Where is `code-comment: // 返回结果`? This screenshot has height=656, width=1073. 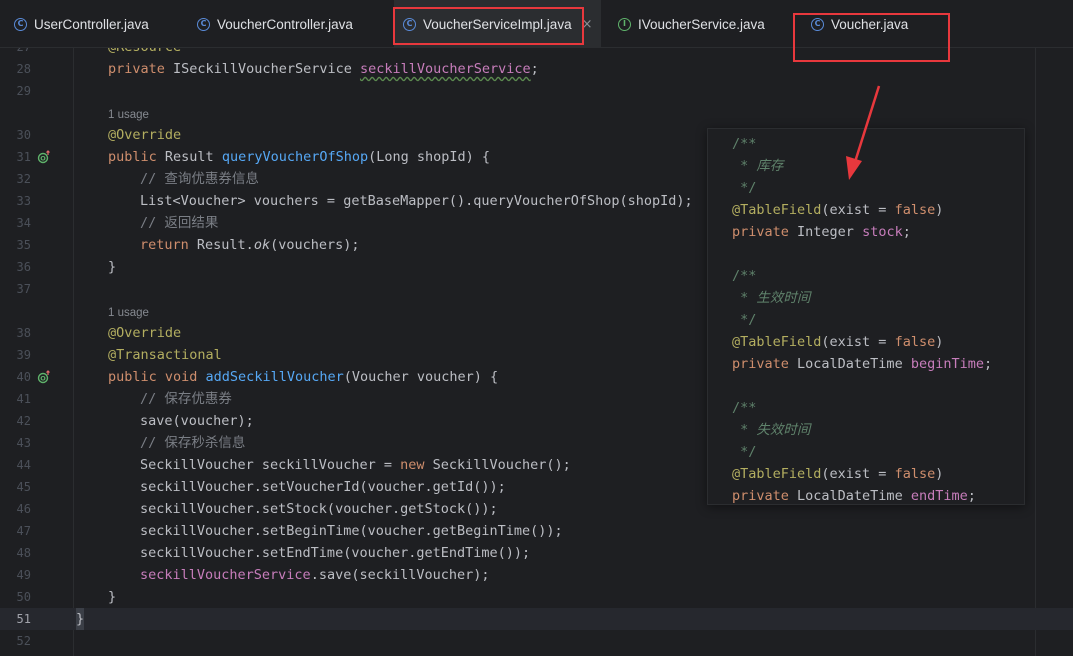
code-comment: // 返回结果 is located at coordinates (179, 223).